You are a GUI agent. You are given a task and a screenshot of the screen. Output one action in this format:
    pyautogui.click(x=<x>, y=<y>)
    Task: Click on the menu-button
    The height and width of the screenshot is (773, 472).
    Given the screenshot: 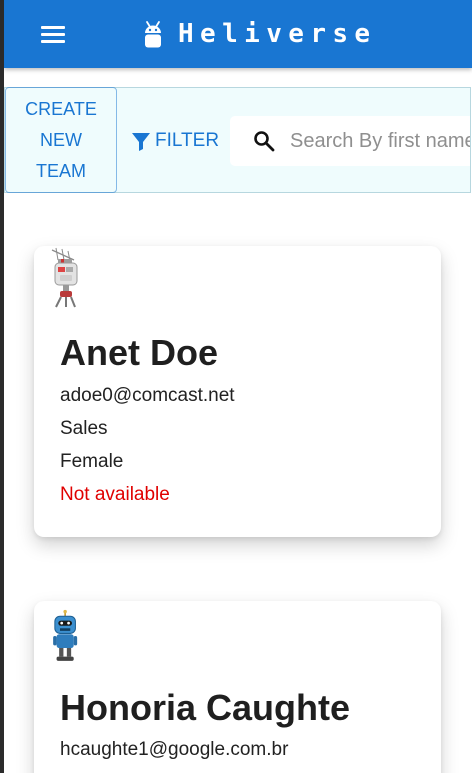 What is the action you would take?
    pyautogui.click(x=52, y=34)
    